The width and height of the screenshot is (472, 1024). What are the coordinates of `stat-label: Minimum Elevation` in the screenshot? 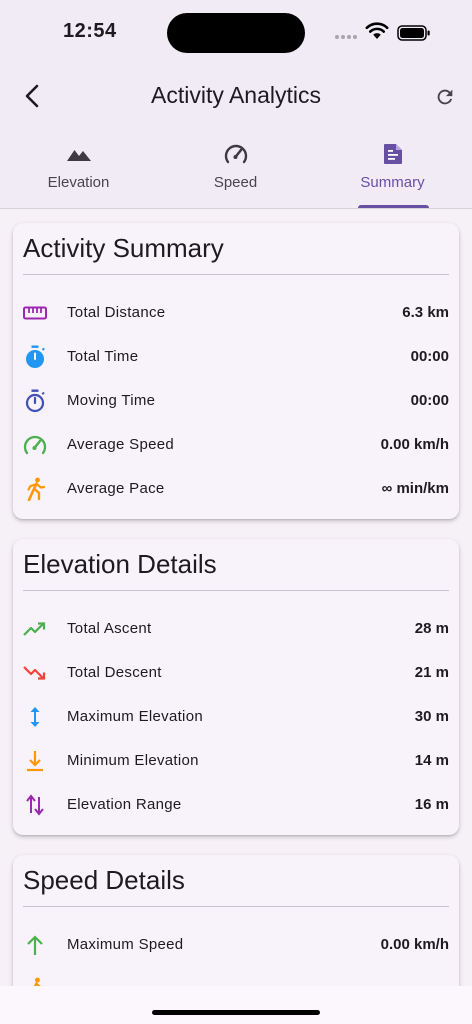 It's located at (133, 760).